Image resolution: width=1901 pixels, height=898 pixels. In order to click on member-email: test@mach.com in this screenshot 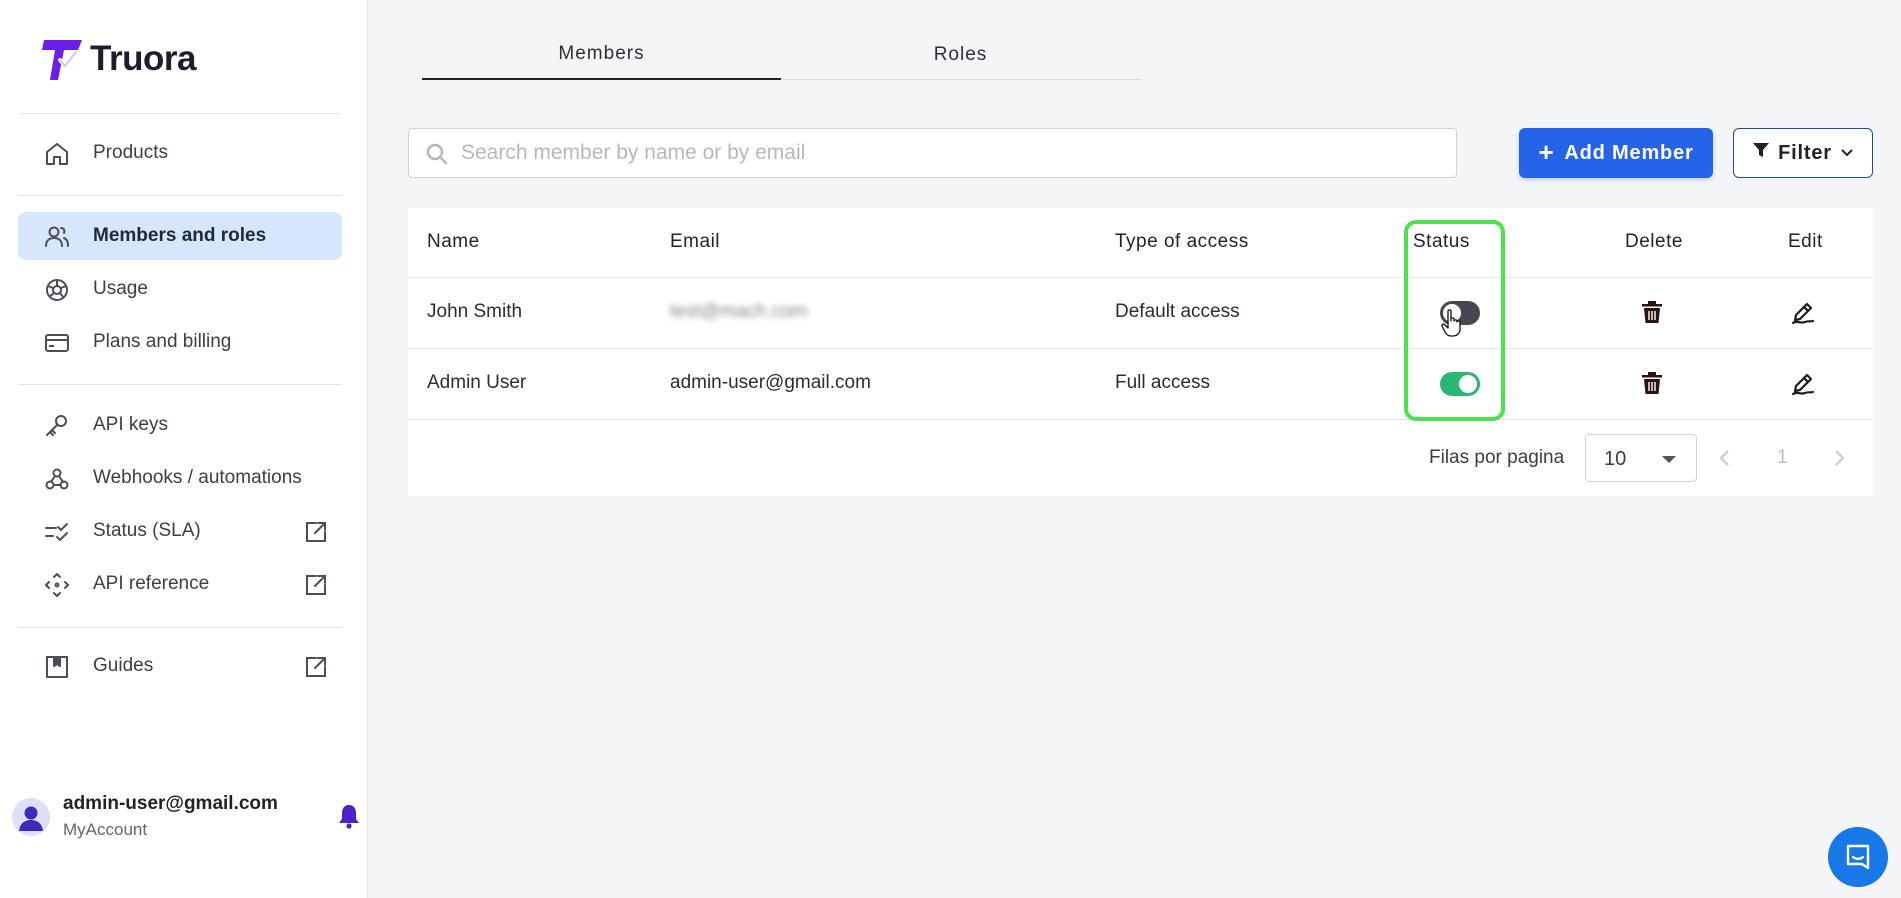, I will do `click(739, 311)`.